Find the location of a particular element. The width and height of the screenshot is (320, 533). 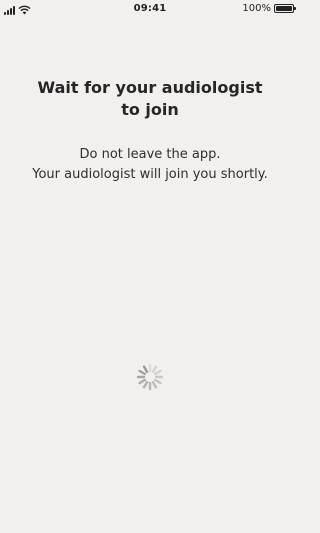

title-line-1: Wait for your audiologist is located at coordinates (150, 87).